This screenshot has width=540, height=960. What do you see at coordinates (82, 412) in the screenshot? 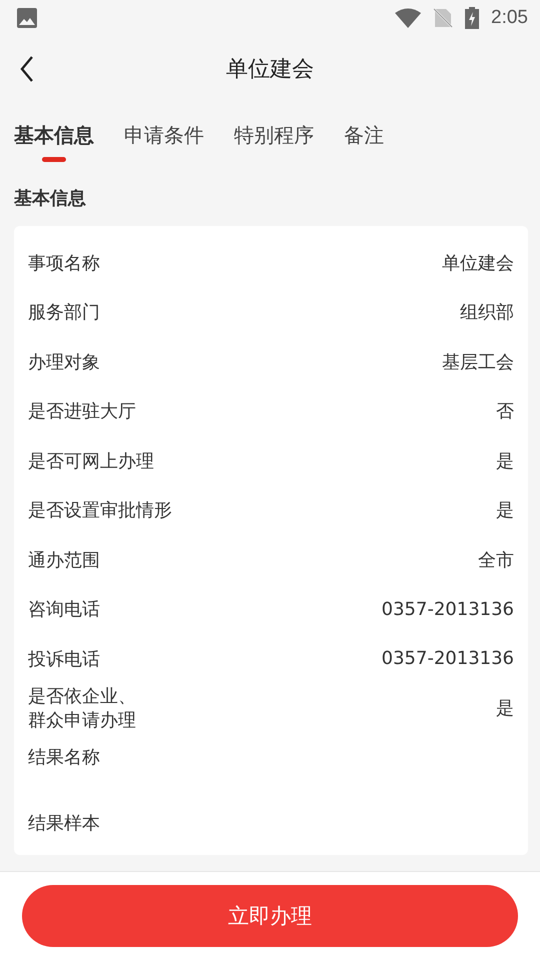
I see `field-label: 是否进驻大厅` at bounding box center [82, 412].